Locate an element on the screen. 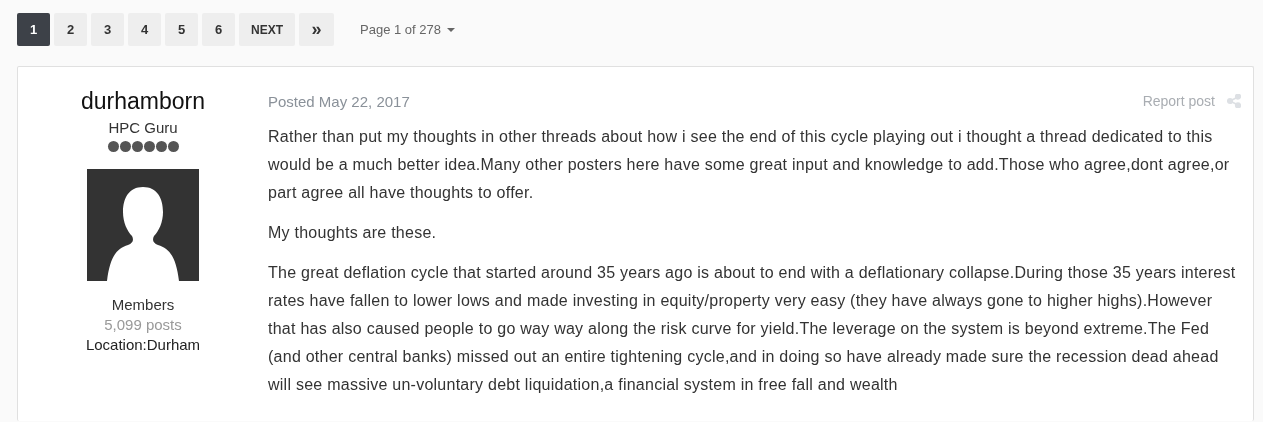 Image resolution: width=1263 pixels, height=422 pixels. page-button: 6 is located at coordinates (218, 29).